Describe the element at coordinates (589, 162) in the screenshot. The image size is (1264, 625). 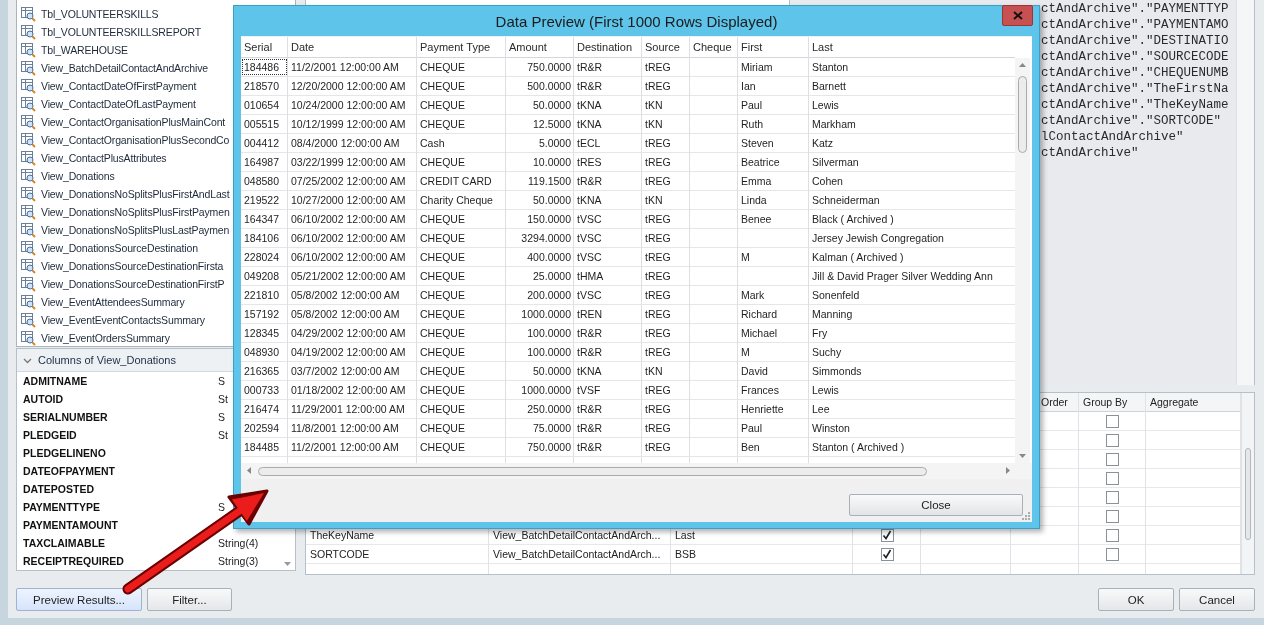
I see `table-cell-text: tRES` at that location.